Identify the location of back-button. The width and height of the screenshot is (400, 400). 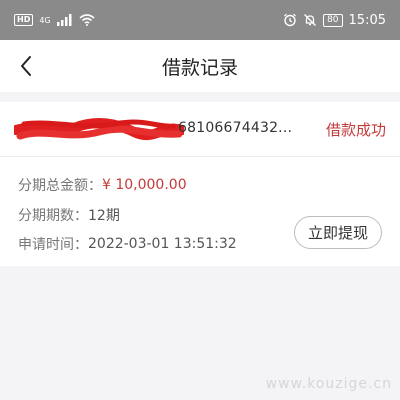
(26, 66).